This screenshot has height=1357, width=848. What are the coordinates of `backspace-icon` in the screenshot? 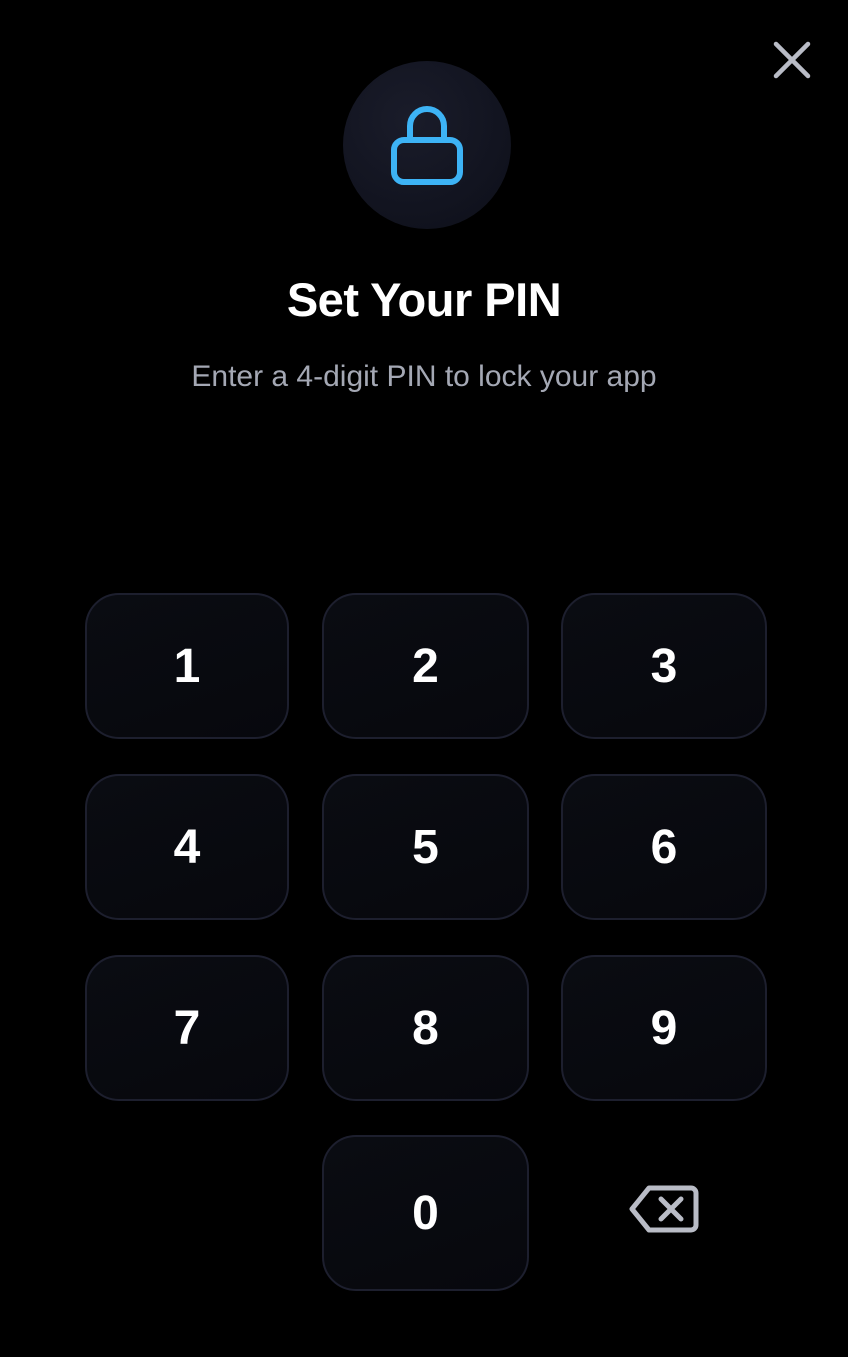 It's located at (664, 1209).